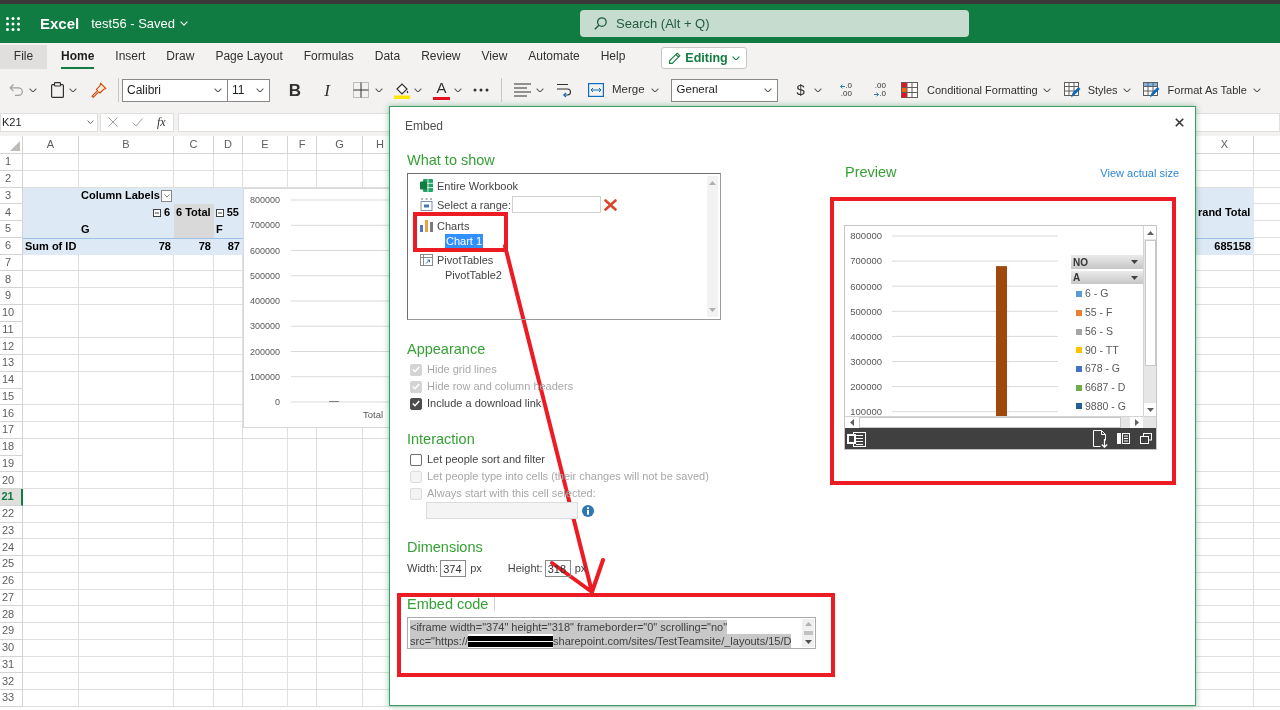 The height and width of the screenshot is (710, 1280). I want to click on clear-icon, so click(610, 204).